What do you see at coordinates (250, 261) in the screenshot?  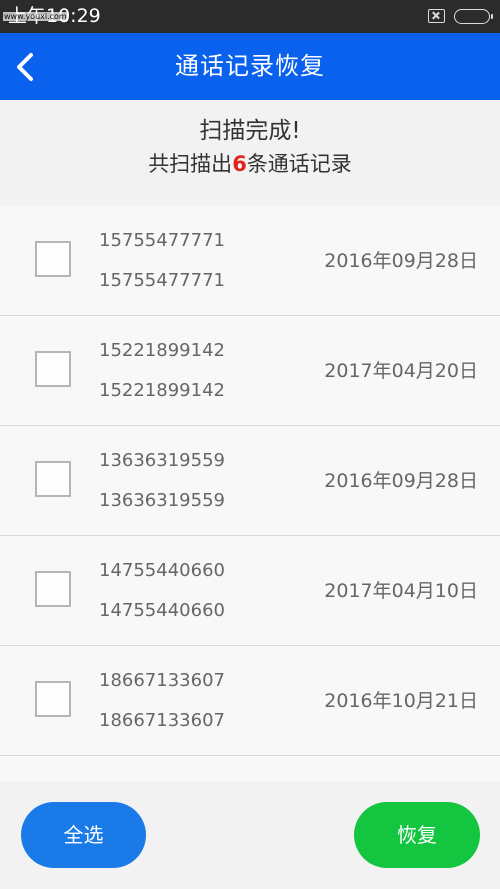 I see `call-record-row: 15755477771 15755477771 2016年09月28日` at bounding box center [250, 261].